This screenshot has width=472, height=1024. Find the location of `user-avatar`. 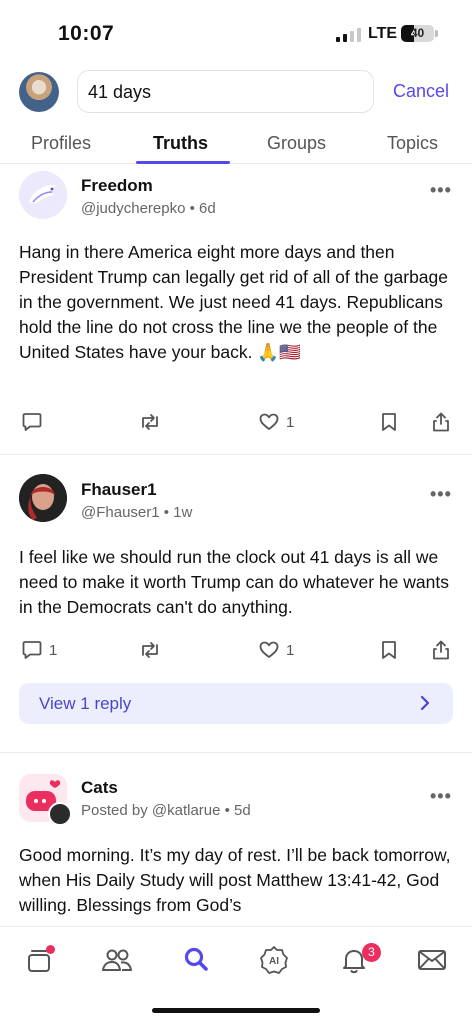

user-avatar is located at coordinates (39, 92).